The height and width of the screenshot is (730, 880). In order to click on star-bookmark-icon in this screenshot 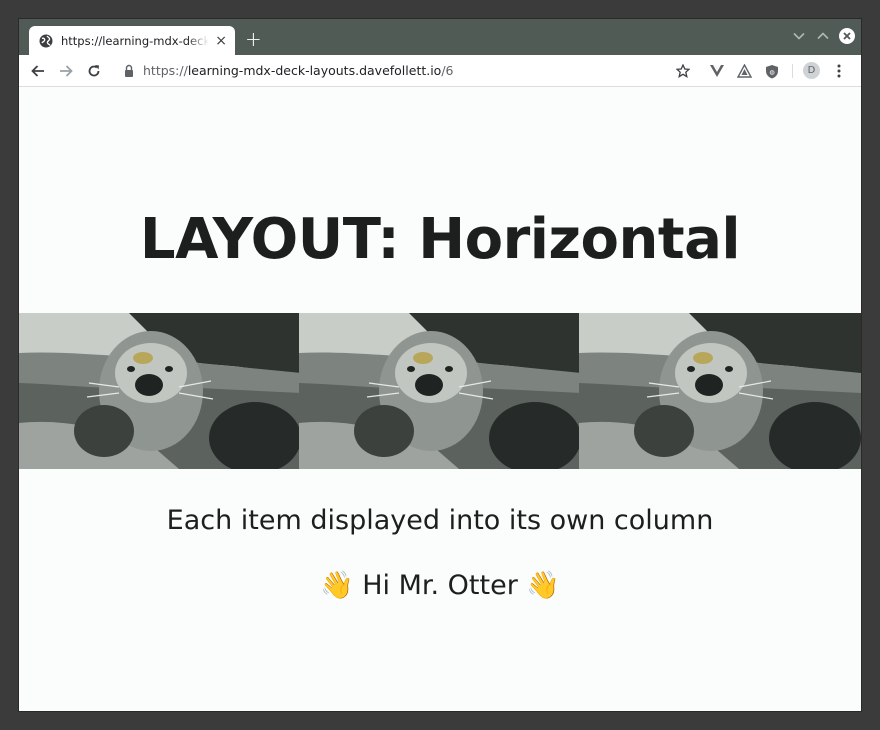, I will do `click(683, 71)`.